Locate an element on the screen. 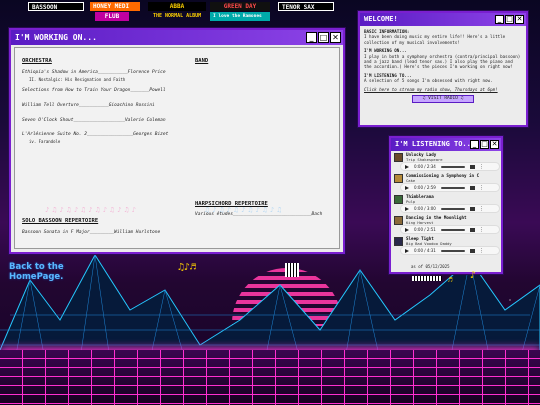  pixel-badge-icon is located at coordinates (292, 270).